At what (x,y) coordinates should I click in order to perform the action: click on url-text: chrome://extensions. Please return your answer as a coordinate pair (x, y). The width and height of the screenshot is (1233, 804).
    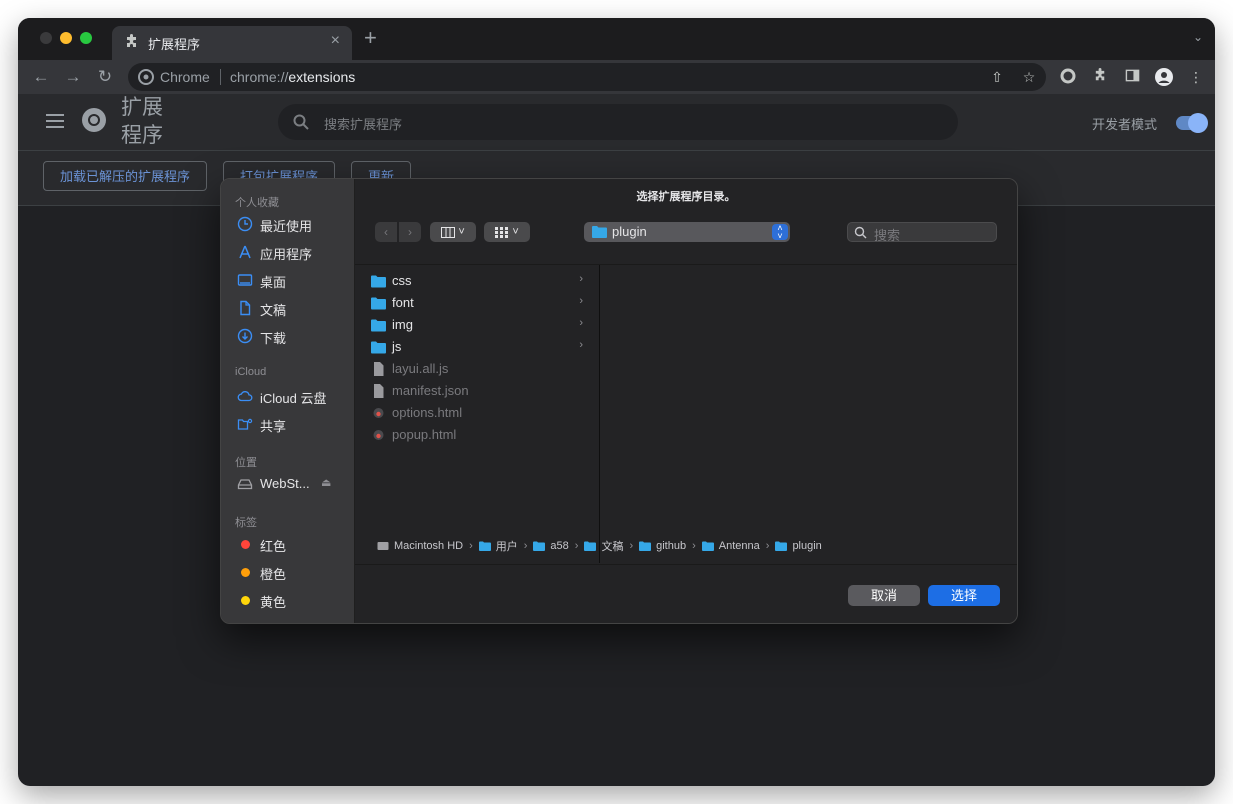
    Looking at the image, I should click on (292, 77).